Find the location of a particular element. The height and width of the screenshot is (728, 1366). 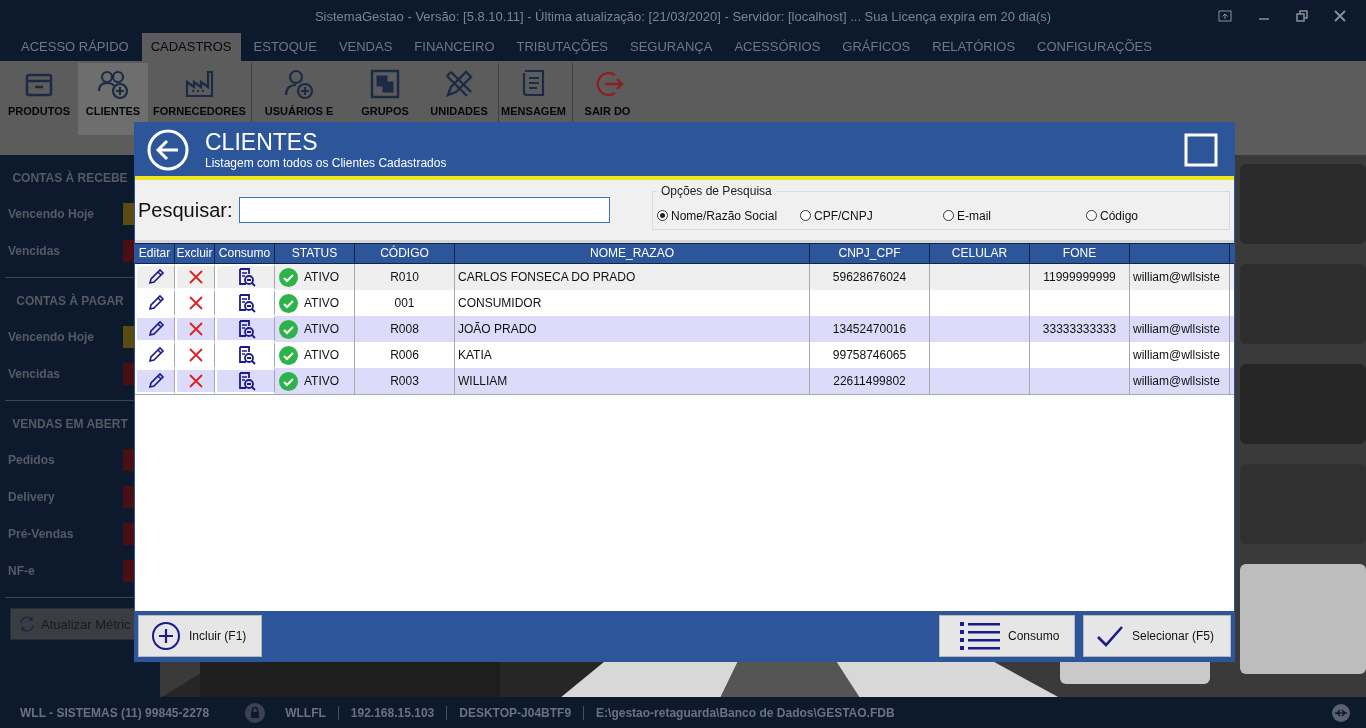

check-icon is located at coordinates (1110, 636).